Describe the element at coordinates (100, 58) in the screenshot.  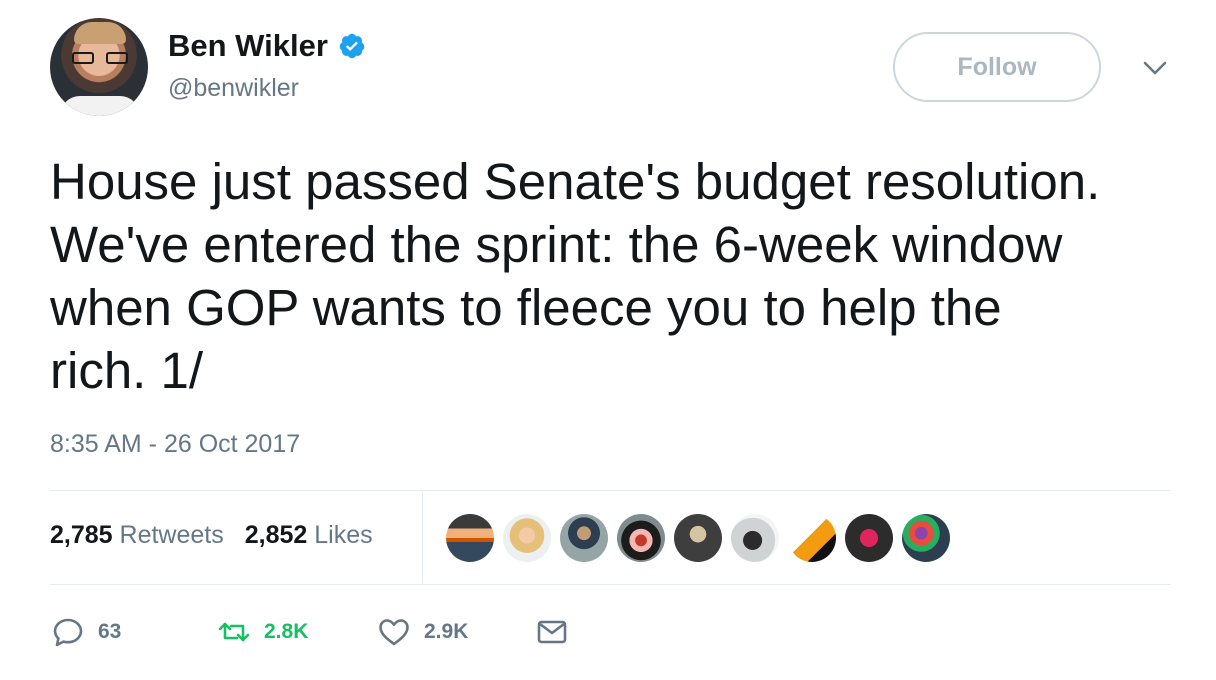
I see `avatar-glasses` at that location.